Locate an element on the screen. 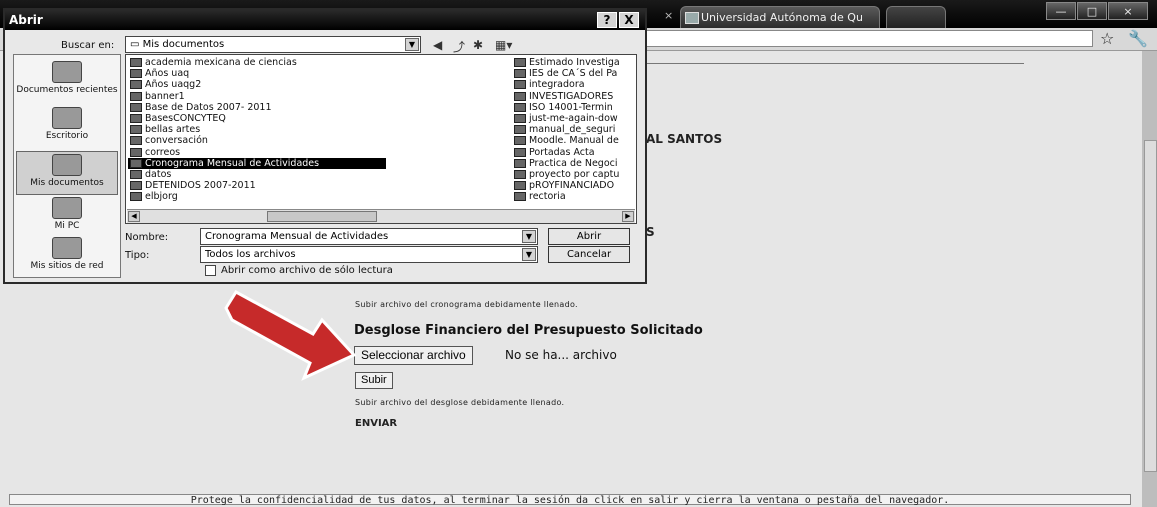  scrollbar-thumb is located at coordinates (1150, 306).